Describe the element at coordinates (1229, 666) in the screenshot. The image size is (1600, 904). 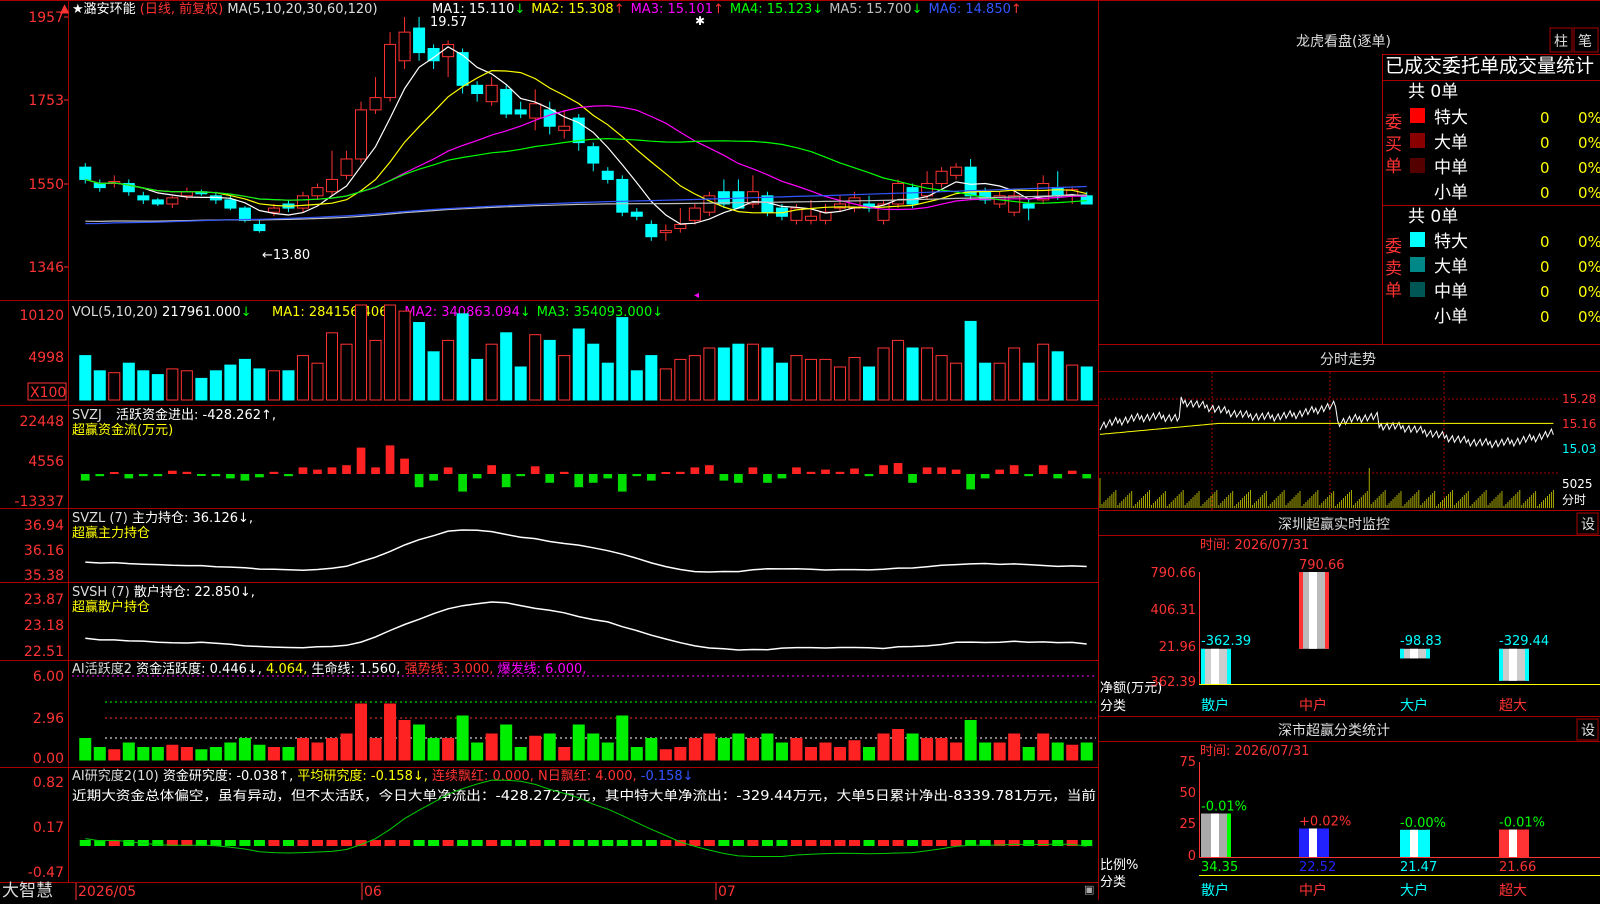
I see `monitor-bar-edge` at that location.